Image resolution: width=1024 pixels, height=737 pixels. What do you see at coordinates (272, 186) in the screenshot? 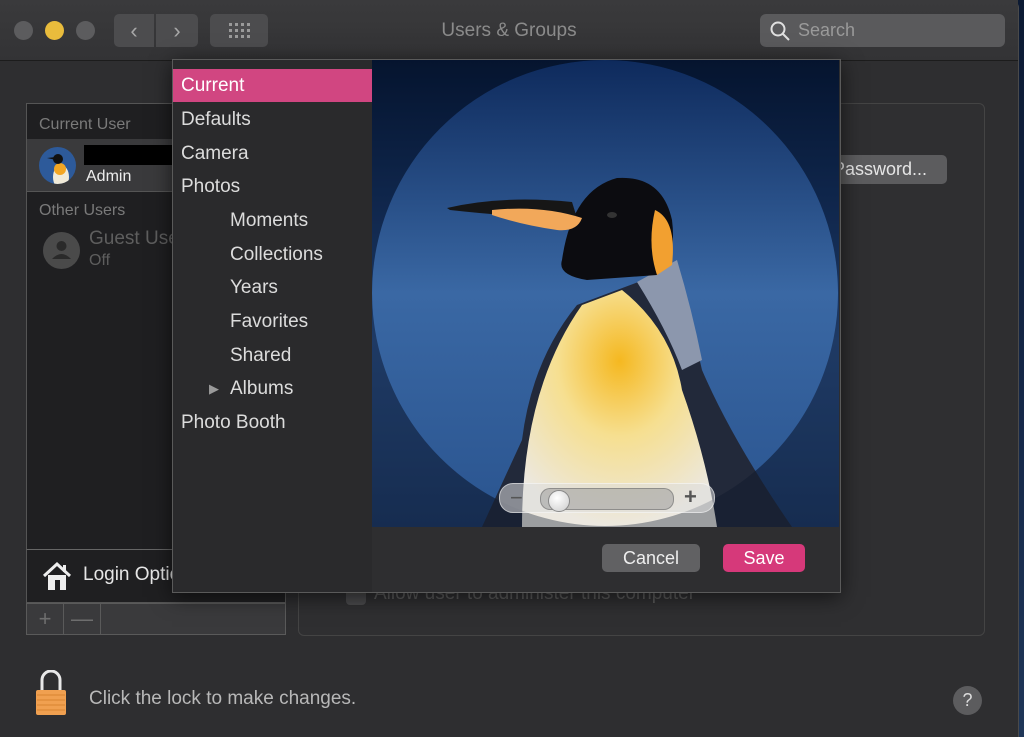
I see `source-item-photos: Photos` at bounding box center [272, 186].